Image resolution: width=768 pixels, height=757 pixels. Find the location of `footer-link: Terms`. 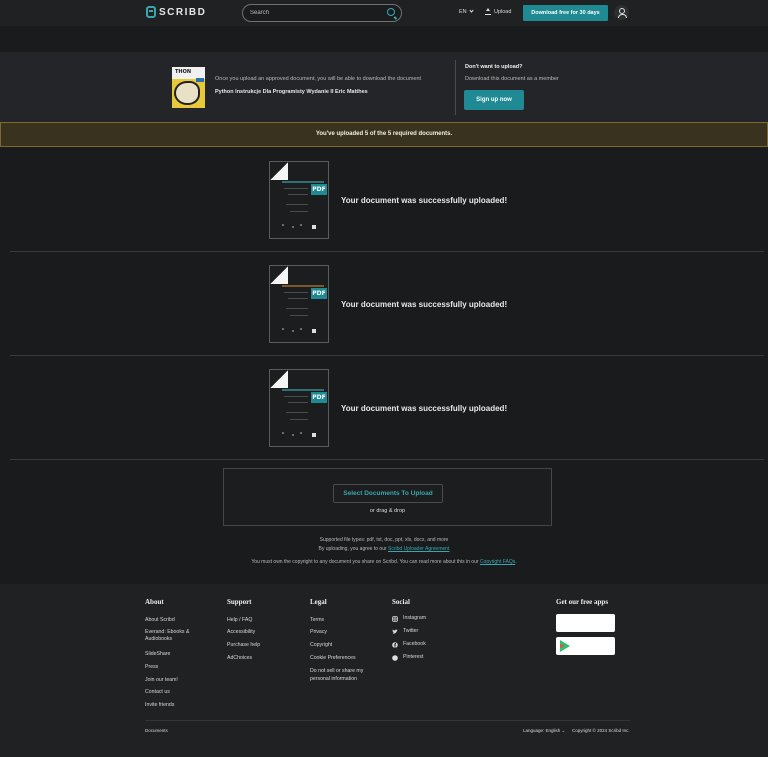

footer-link: Terms is located at coordinates (317, 620).